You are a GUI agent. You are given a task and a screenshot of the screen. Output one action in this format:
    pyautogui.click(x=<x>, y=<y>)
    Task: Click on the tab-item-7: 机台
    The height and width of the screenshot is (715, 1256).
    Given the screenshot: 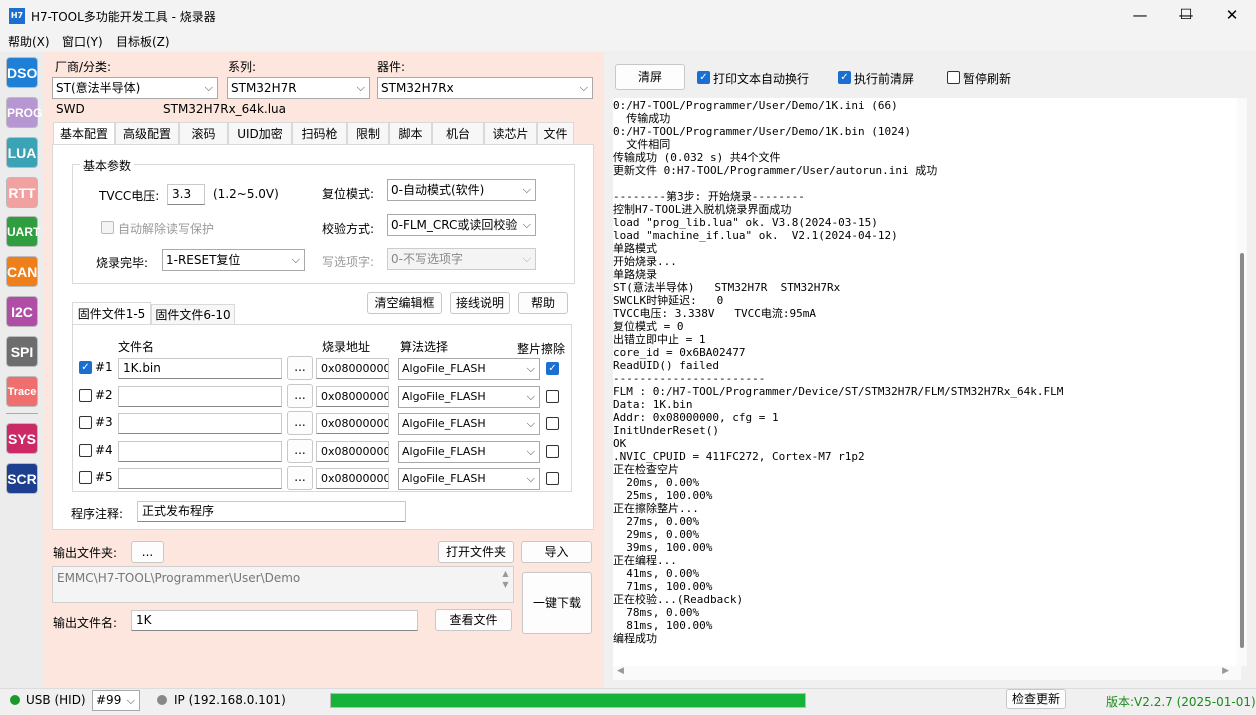 What is the action you would take?
    pyautogui.click(x=458, y=133)
    